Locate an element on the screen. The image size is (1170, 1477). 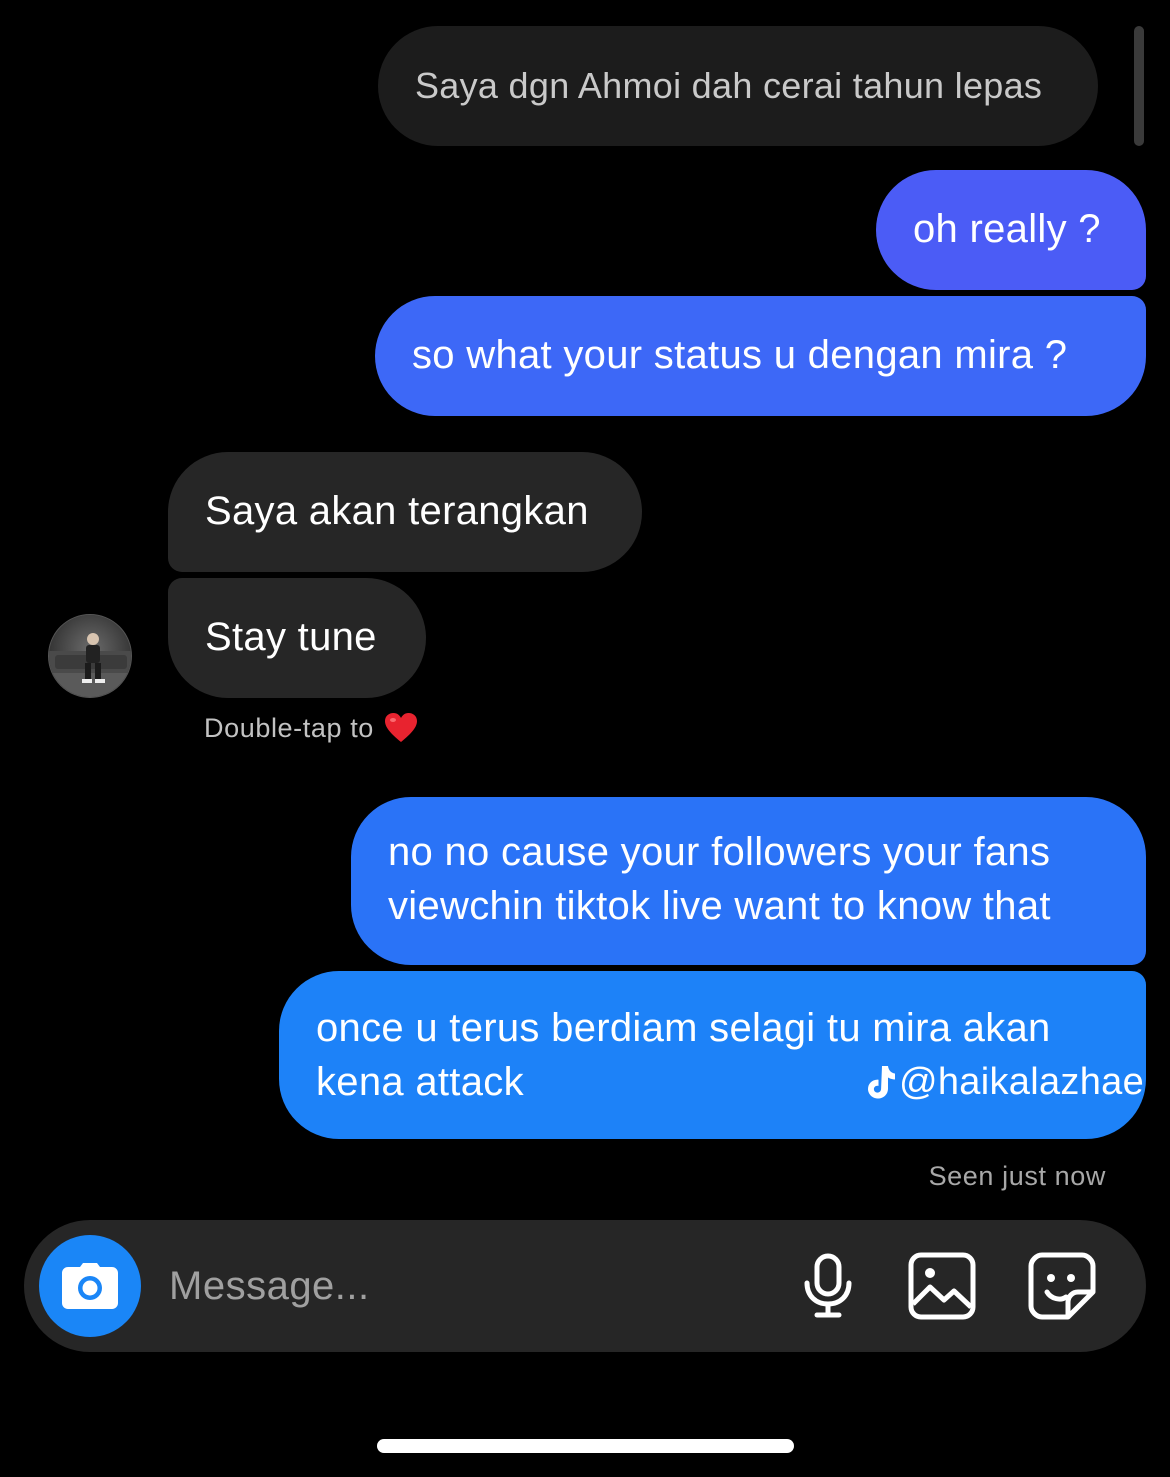
heart-icon is located at coordinates (400, 727).